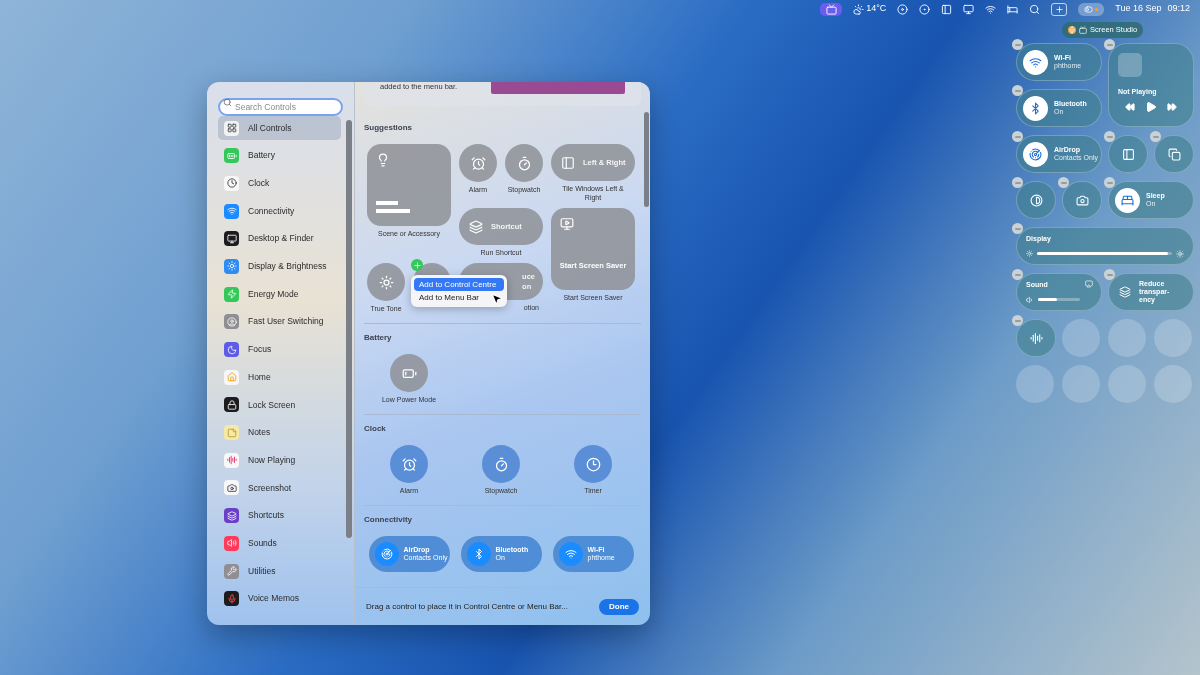 The width and height of the screenshot is (1200, 675). Describe the element at coordinates (1138, 9) in the screenshot. I see `date-text: Tue 16 Sep` at that location.